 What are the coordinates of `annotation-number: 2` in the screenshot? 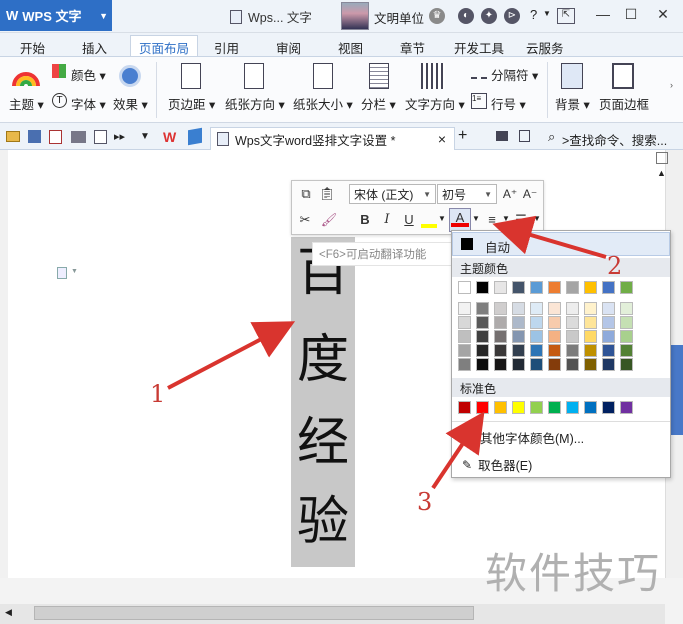 It's located at (615, 266).